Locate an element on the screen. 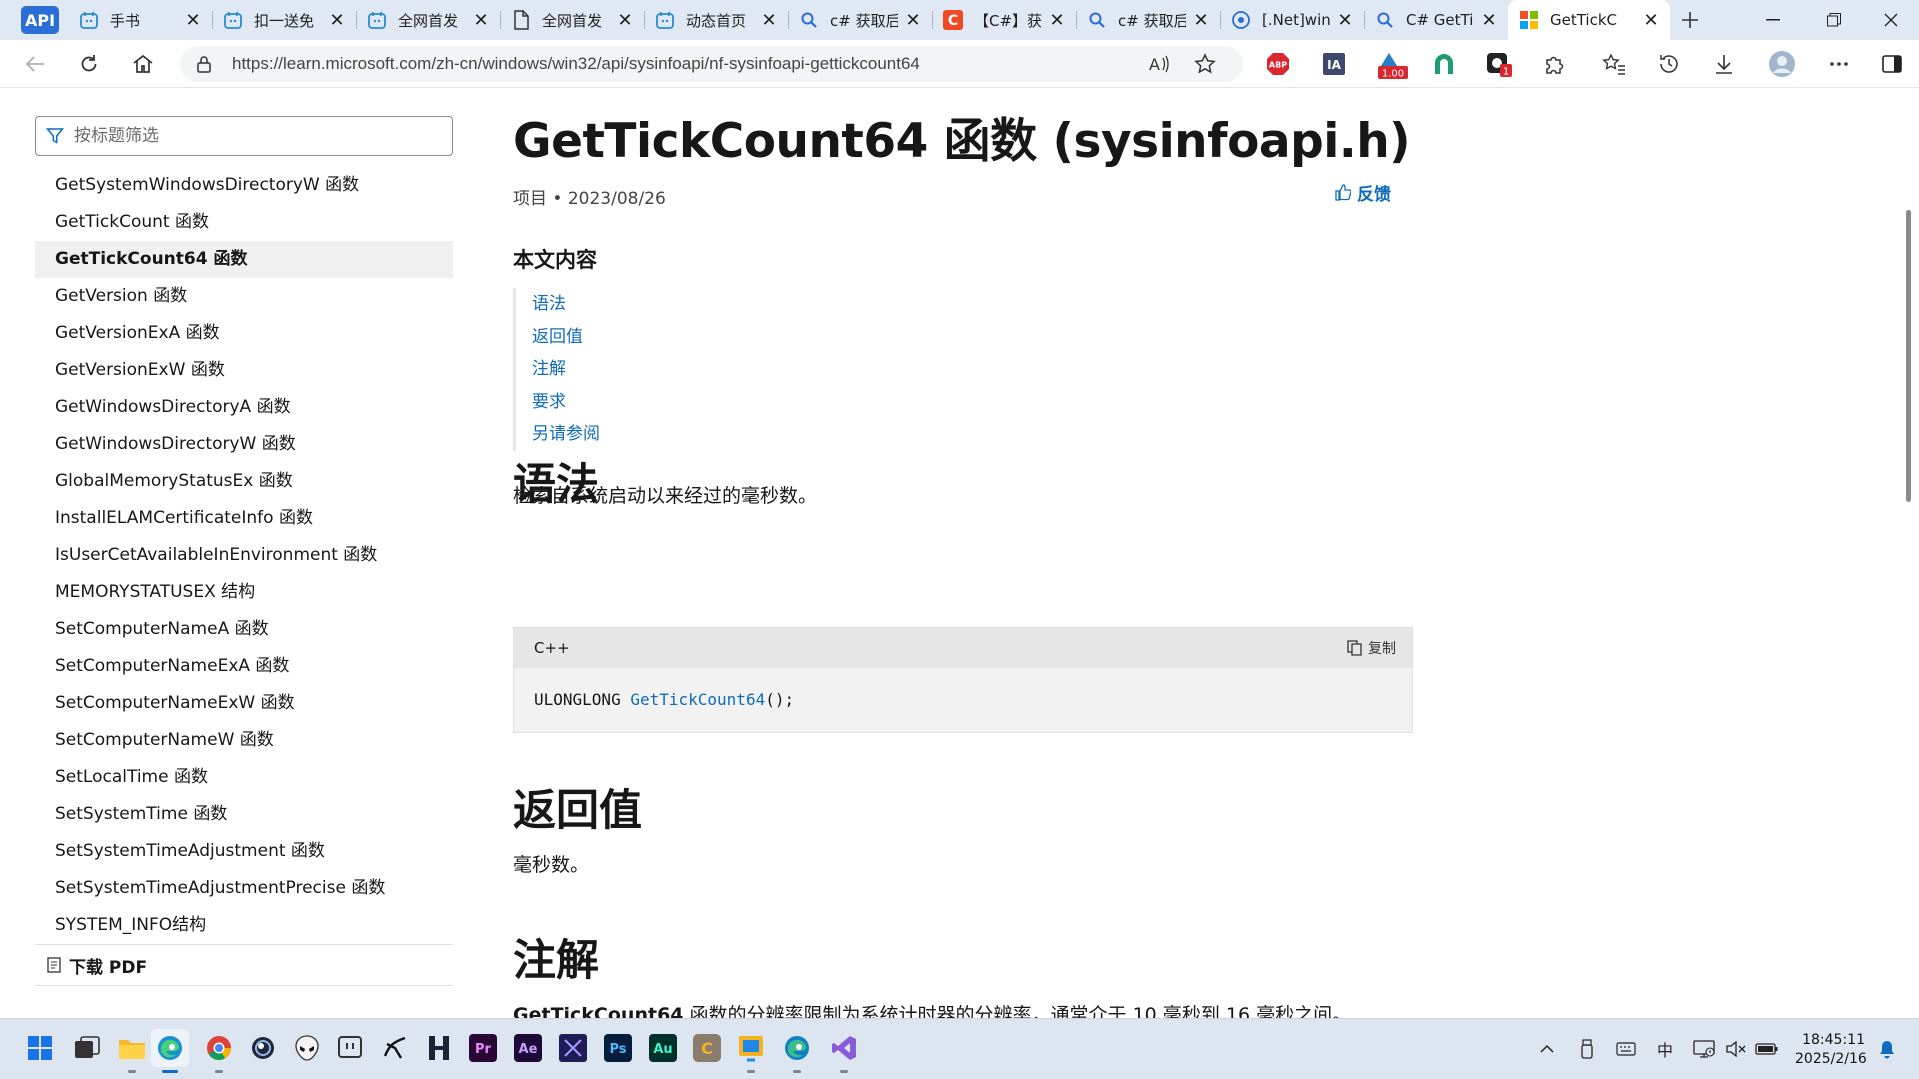 This screenshot has width=1919, height=1079. download-pdf-button: 下载 PDF is located at coordinates (244, 965).